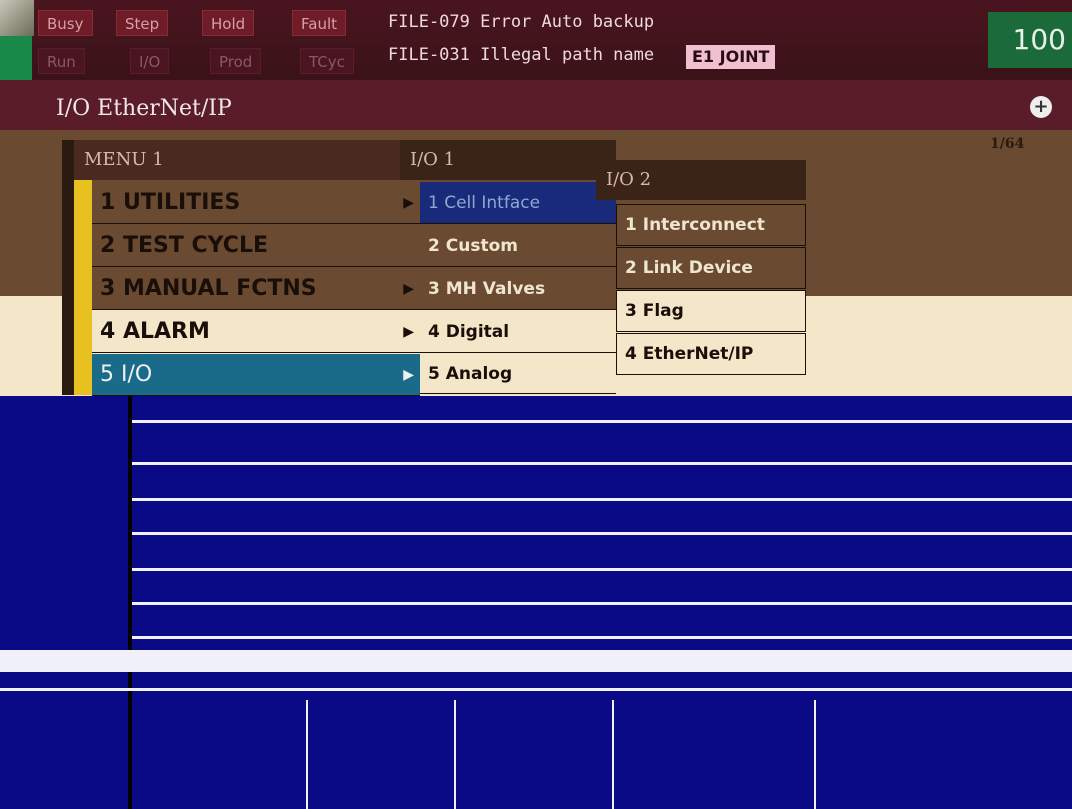  I want to click on menu-frame, so click(68, 267).